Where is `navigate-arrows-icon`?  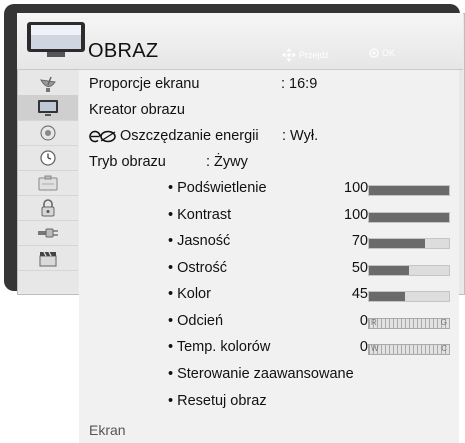 navigate-arrows-icon is located at coordinates (289, 55).